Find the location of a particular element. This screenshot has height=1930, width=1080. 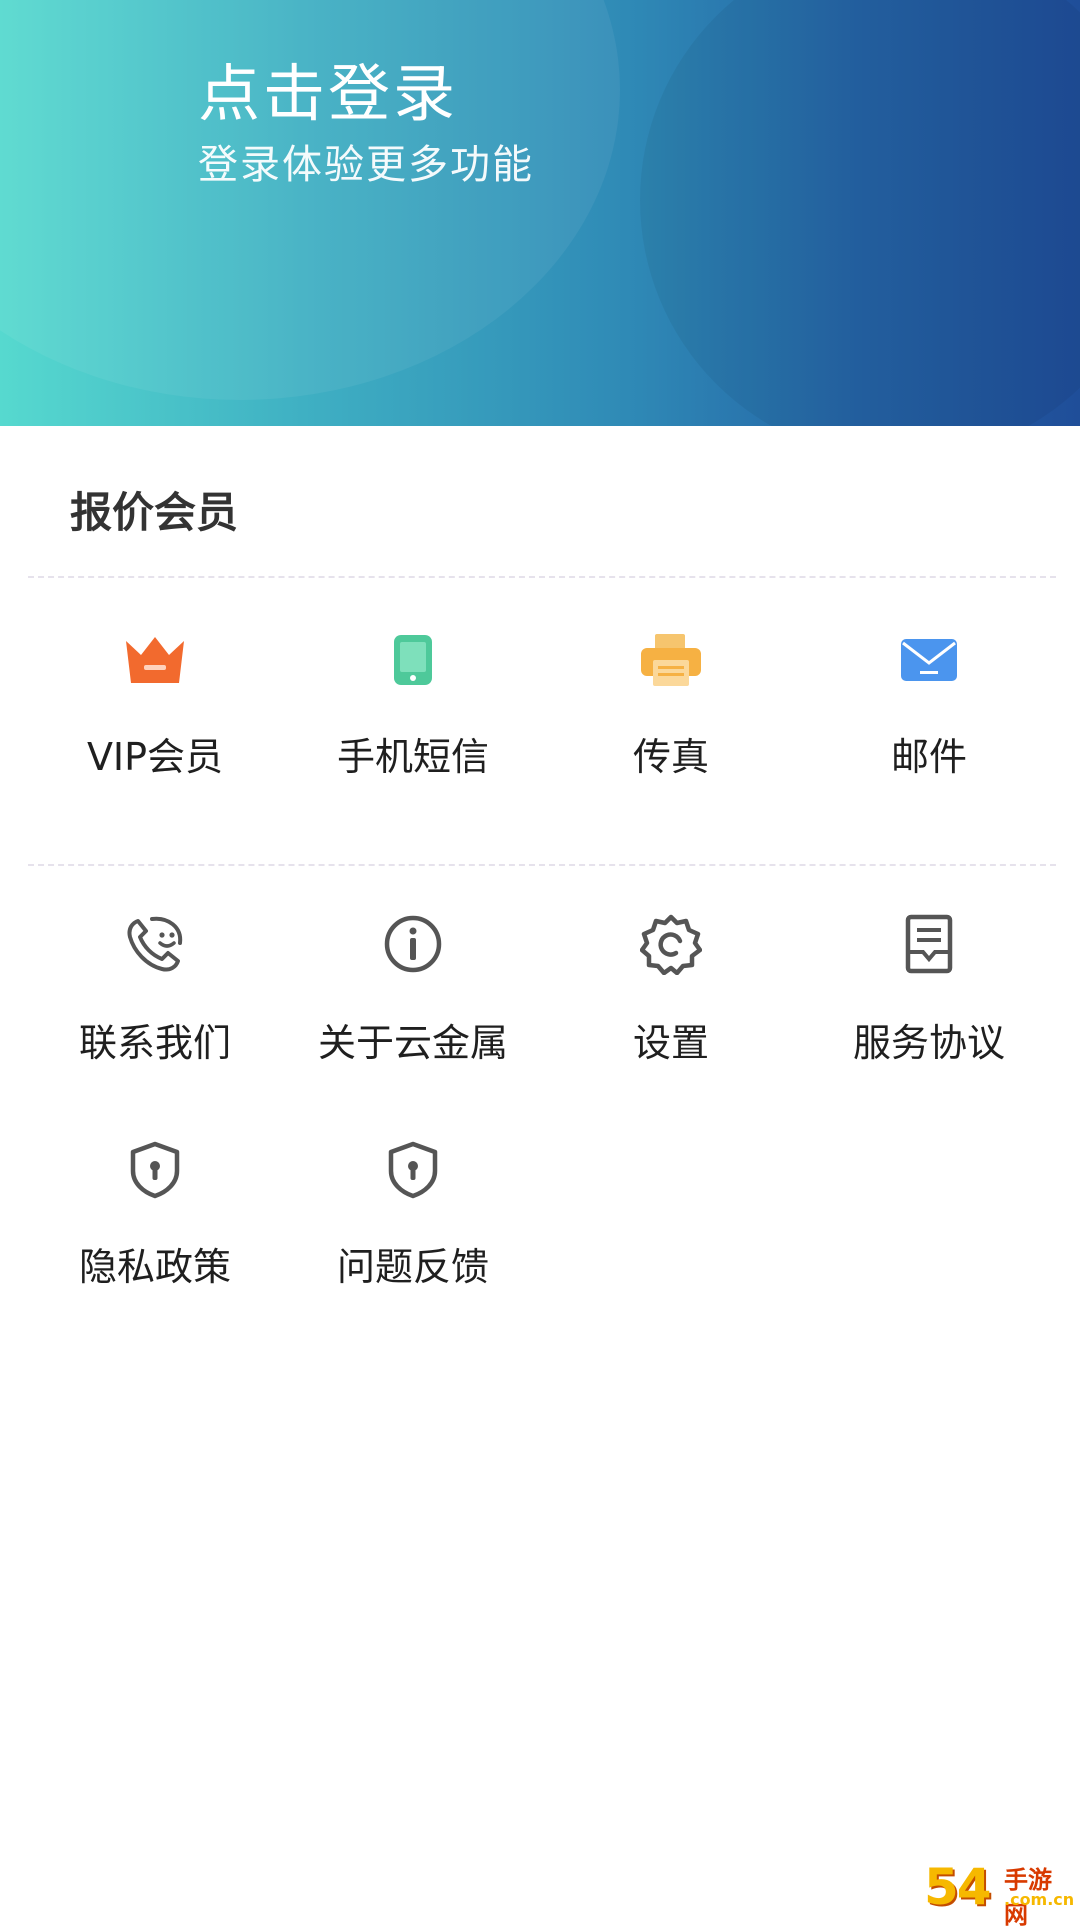

fax-icon is located at coordinates (671, 660).